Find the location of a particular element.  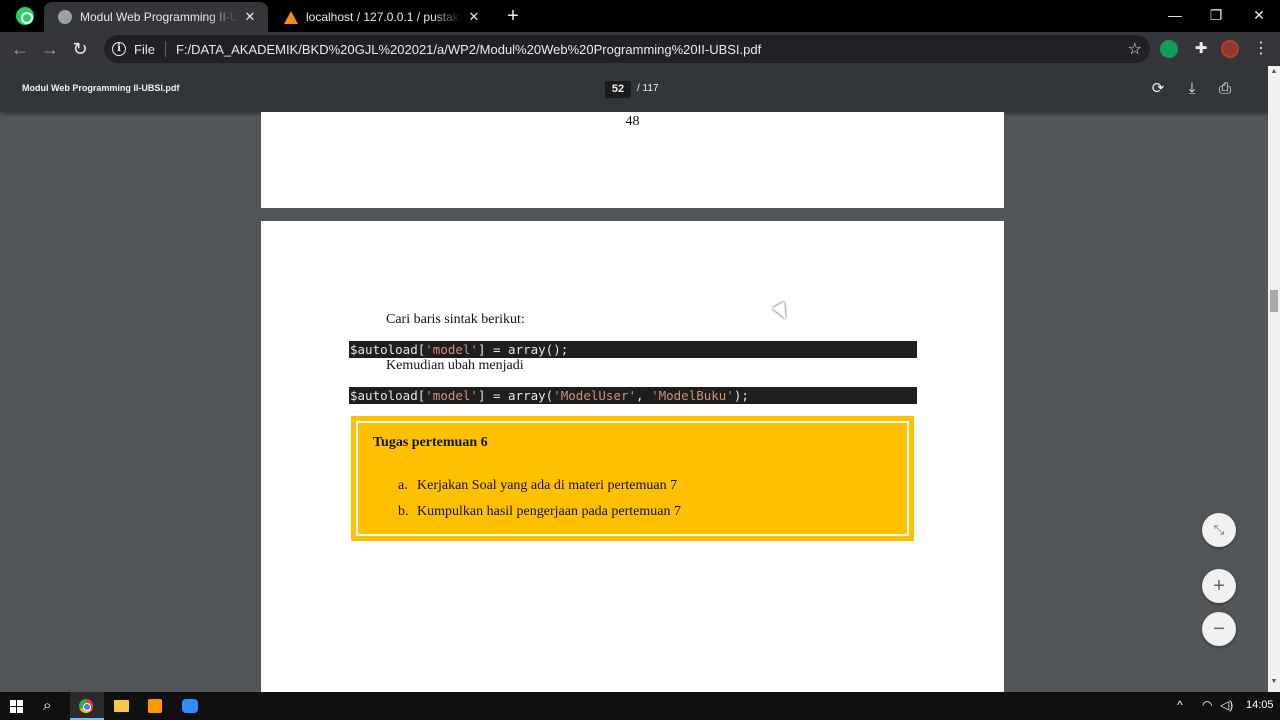

reload-button: ↻ is located at coordinates (80, 49).